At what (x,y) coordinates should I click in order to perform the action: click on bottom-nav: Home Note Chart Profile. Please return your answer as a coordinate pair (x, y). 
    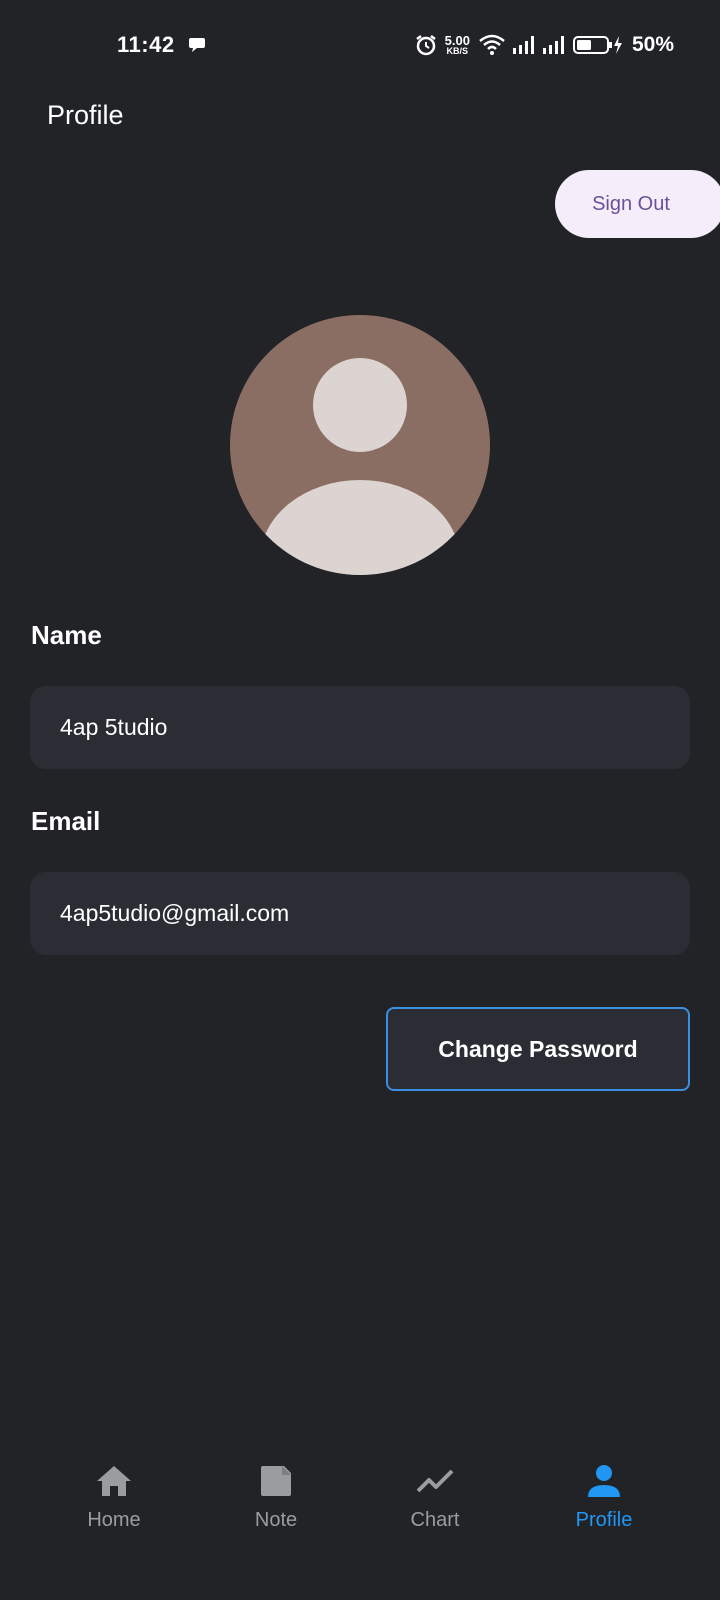
    Looking at the image, I should click on (360, 1520).